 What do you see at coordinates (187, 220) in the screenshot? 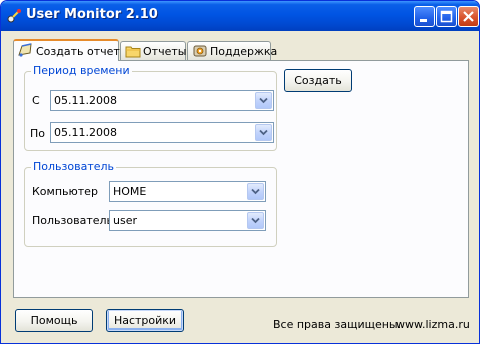
I see `user-select: user` at bounding box center [187, 220].